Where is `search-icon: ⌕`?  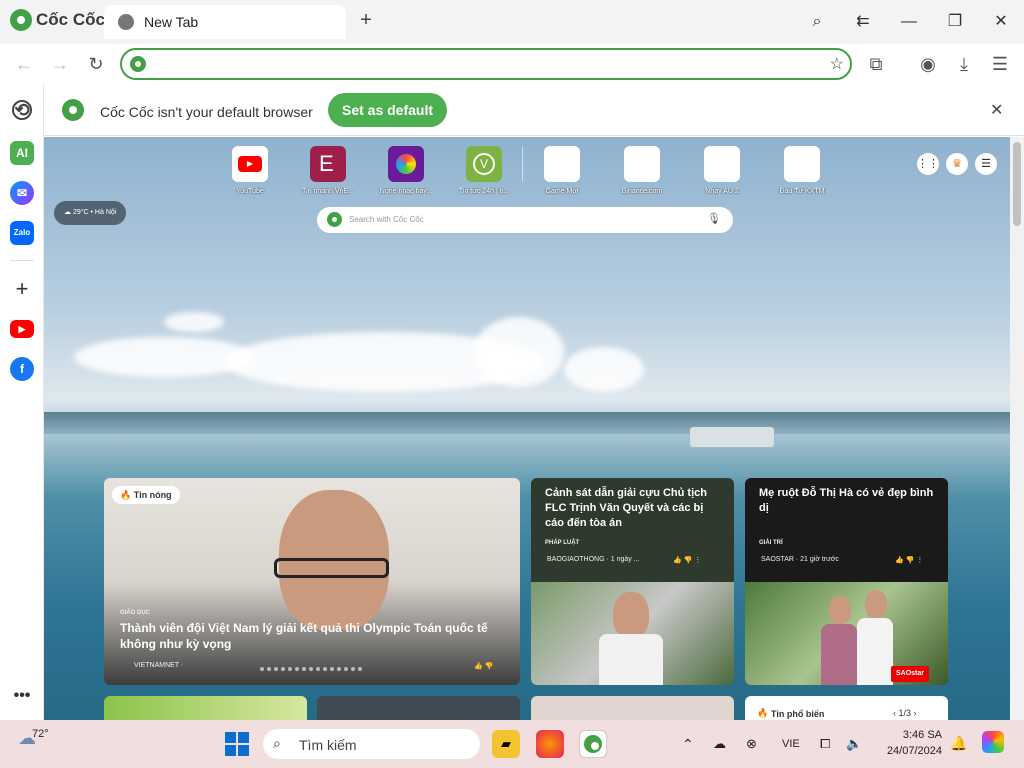
search-icon: ⌕ is located at coordinates (277, 743).